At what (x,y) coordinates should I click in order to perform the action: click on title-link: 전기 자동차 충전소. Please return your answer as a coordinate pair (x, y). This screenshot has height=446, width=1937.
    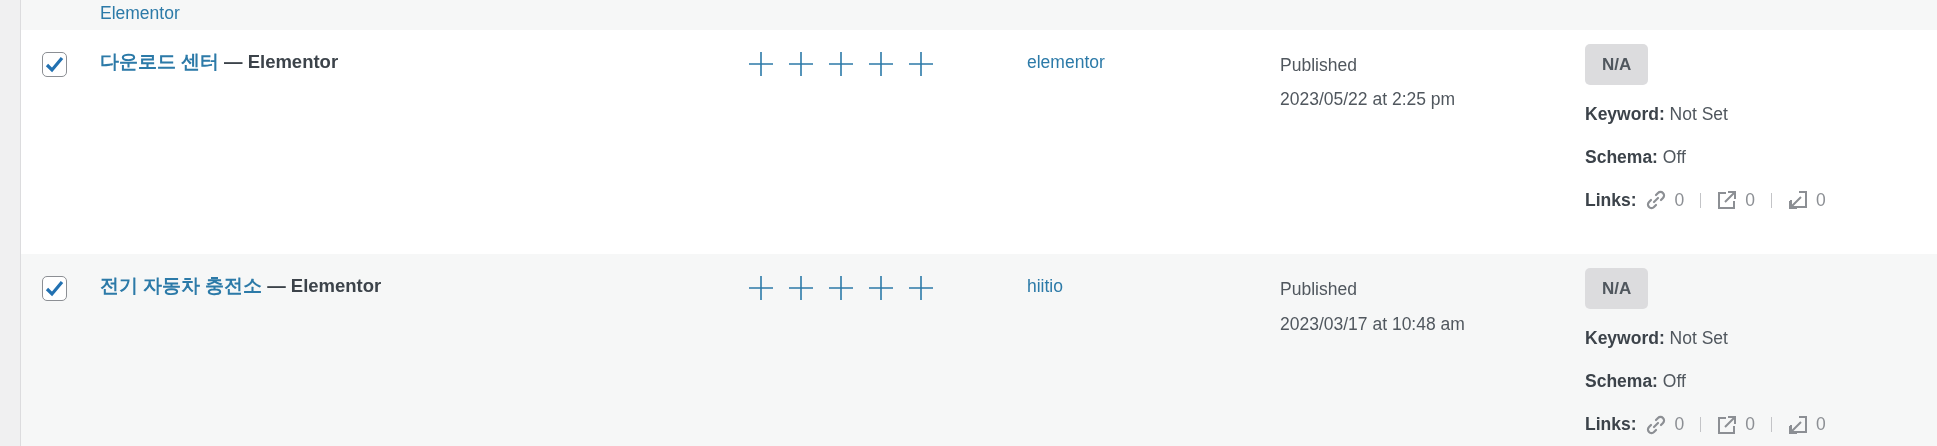
    Looking at the image, I should click on (181, 286).